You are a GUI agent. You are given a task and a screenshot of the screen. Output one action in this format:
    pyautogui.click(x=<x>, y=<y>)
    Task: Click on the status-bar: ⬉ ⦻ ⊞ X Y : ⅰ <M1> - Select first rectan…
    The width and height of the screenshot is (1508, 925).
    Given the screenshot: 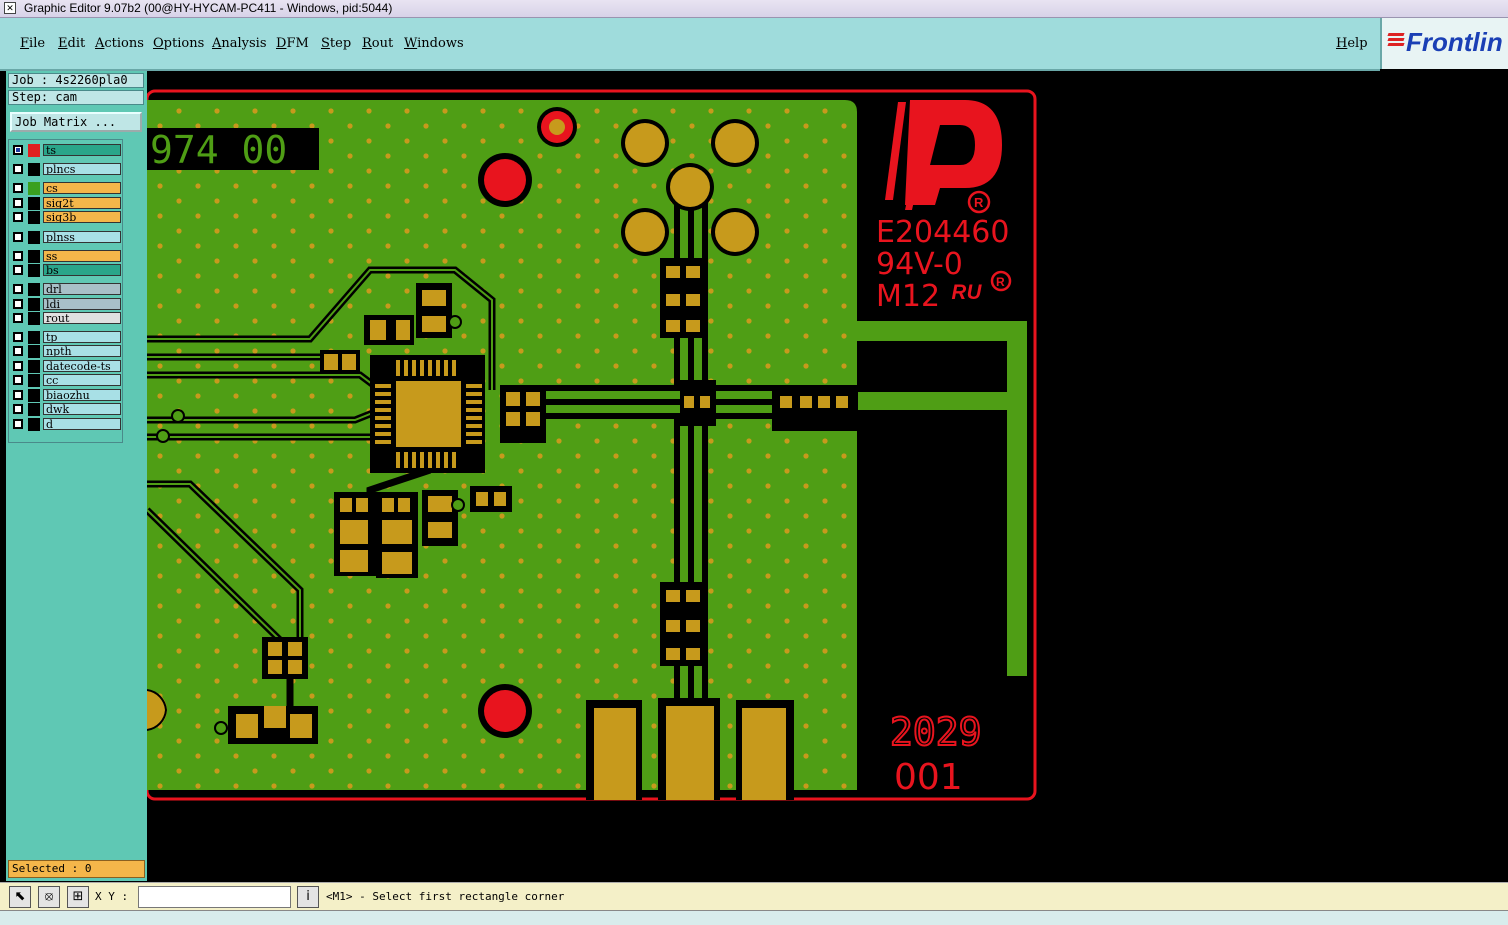 What is the action you would take?
    pyautogui.click(x=754, y=896)
    